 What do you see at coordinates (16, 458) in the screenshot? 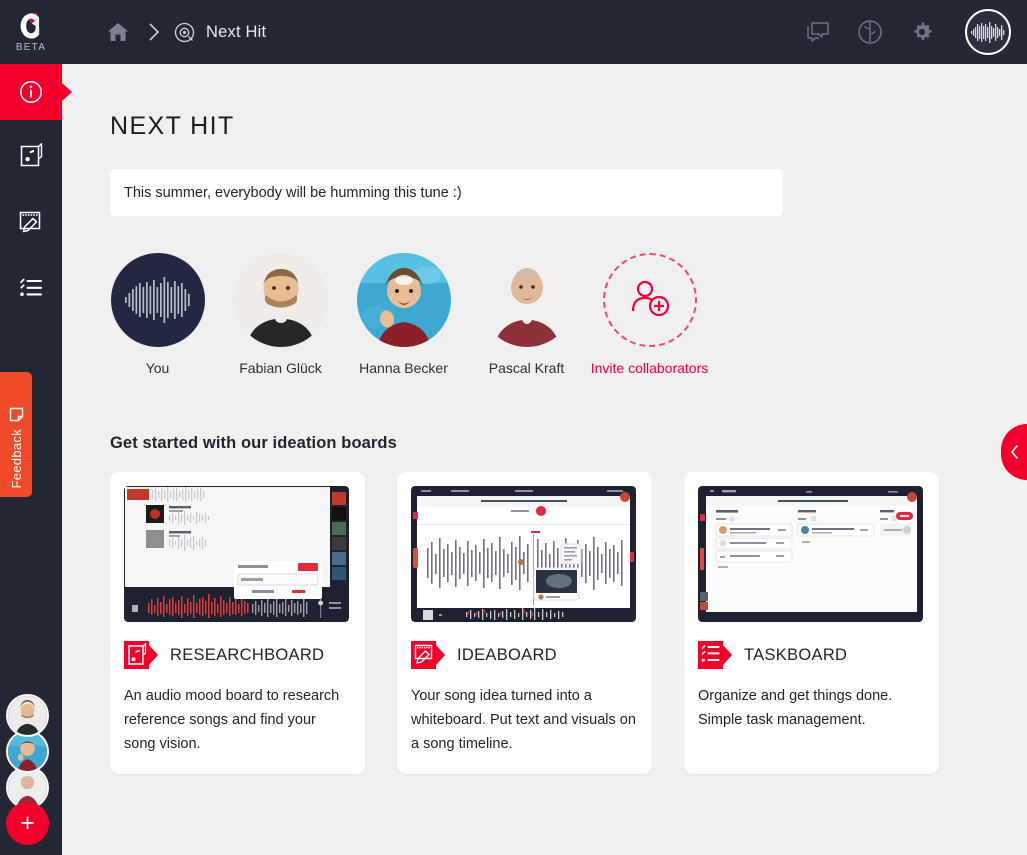
I see `feedback-label: Feedback` at bounding box center [16, 458].